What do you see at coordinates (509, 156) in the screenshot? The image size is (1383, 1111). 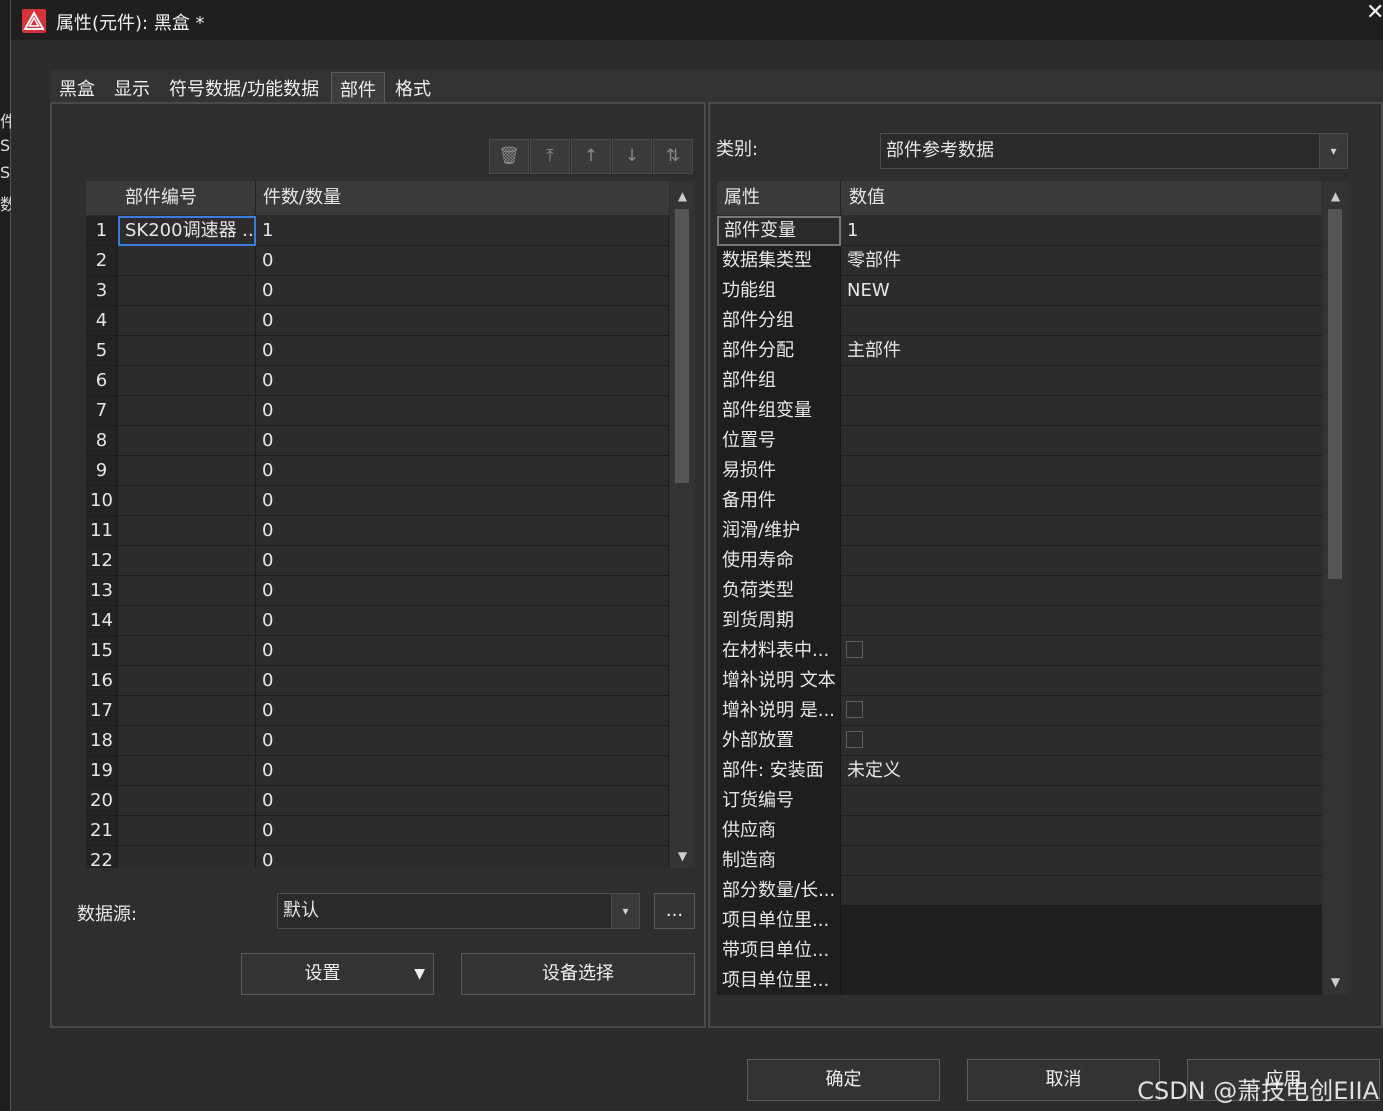 I see `trash-icon: 🗑` at bounding box center [509, 156].